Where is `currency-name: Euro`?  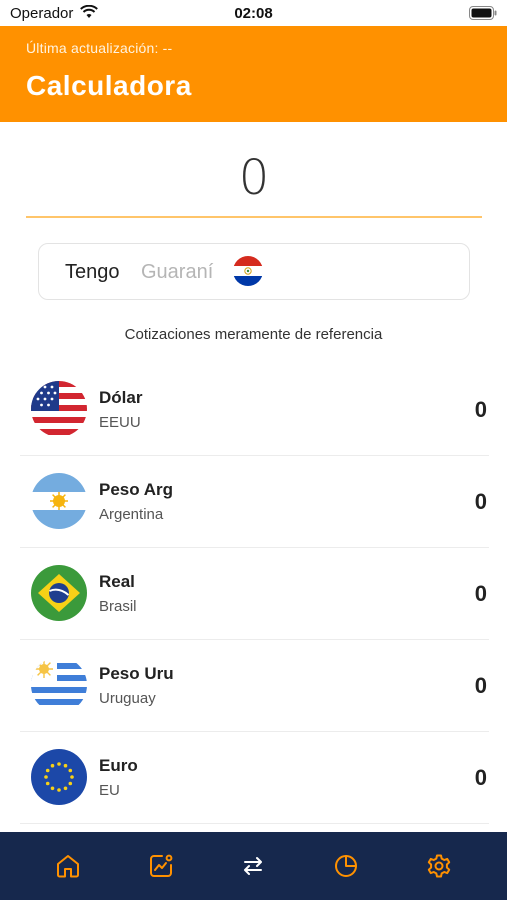
currency-name: Euro is located at coordinates (118, 765).